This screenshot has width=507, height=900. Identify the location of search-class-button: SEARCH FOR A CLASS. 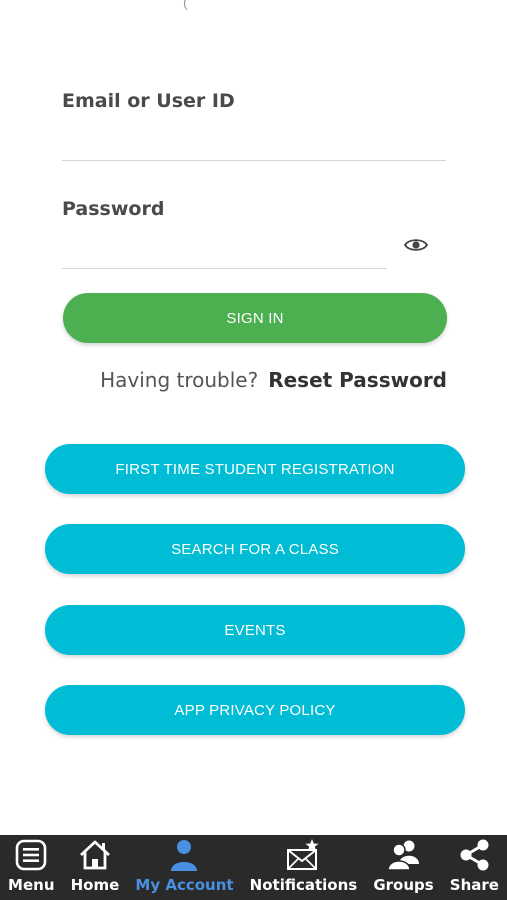
(255, 549).